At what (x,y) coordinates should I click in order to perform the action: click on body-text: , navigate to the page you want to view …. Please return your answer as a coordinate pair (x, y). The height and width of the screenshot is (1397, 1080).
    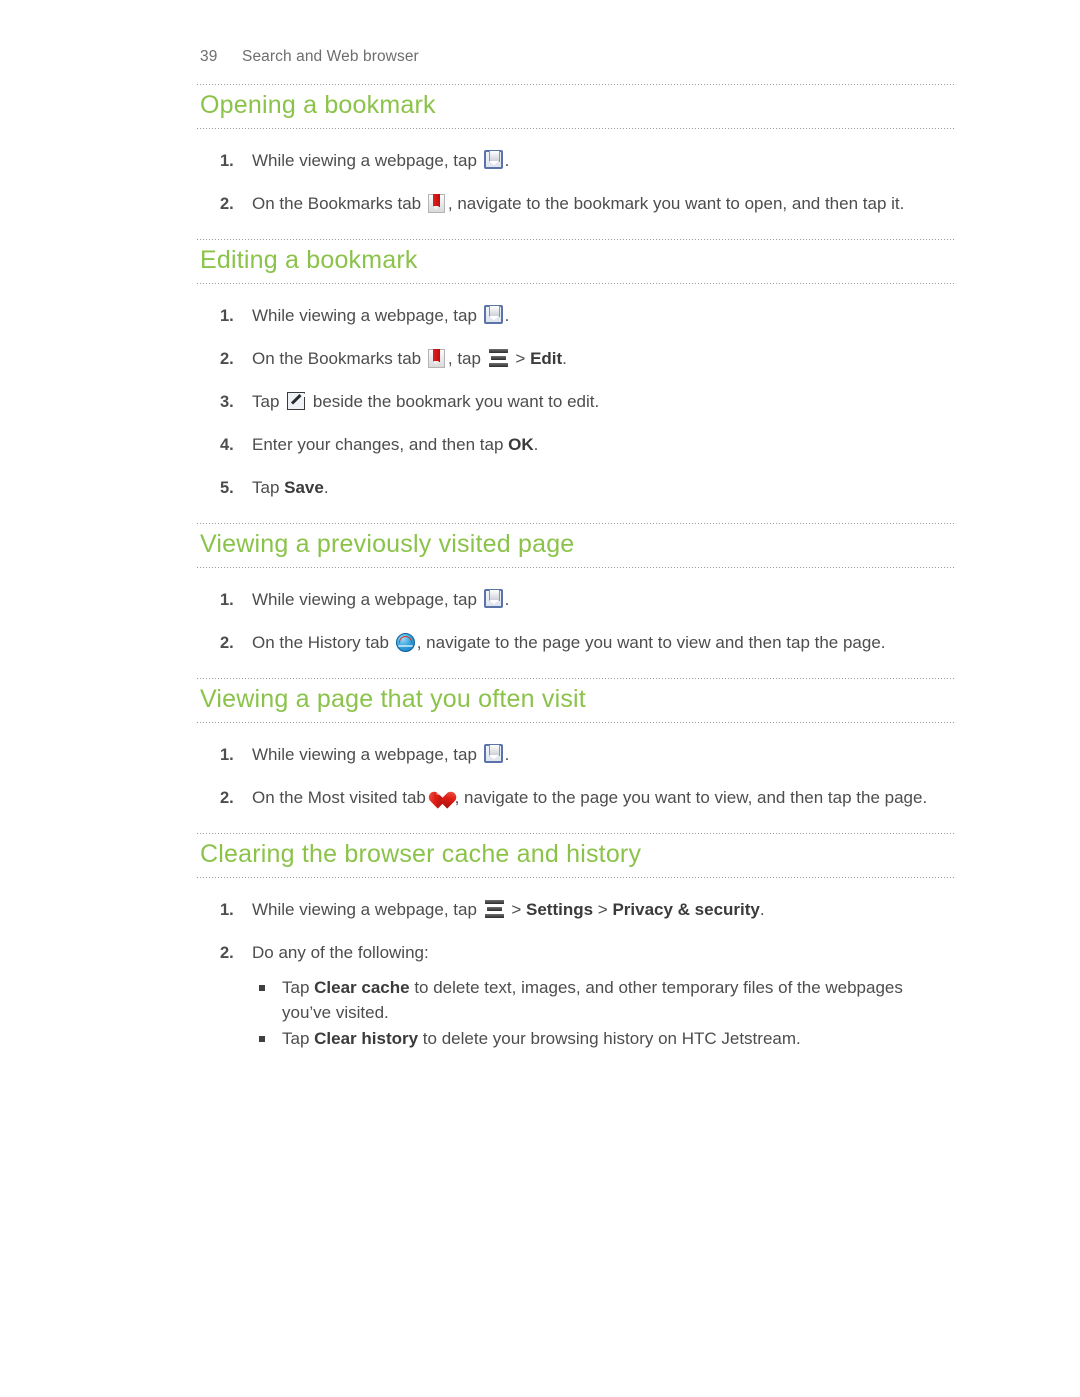
    Looking at the image, I should click on (651, 642).